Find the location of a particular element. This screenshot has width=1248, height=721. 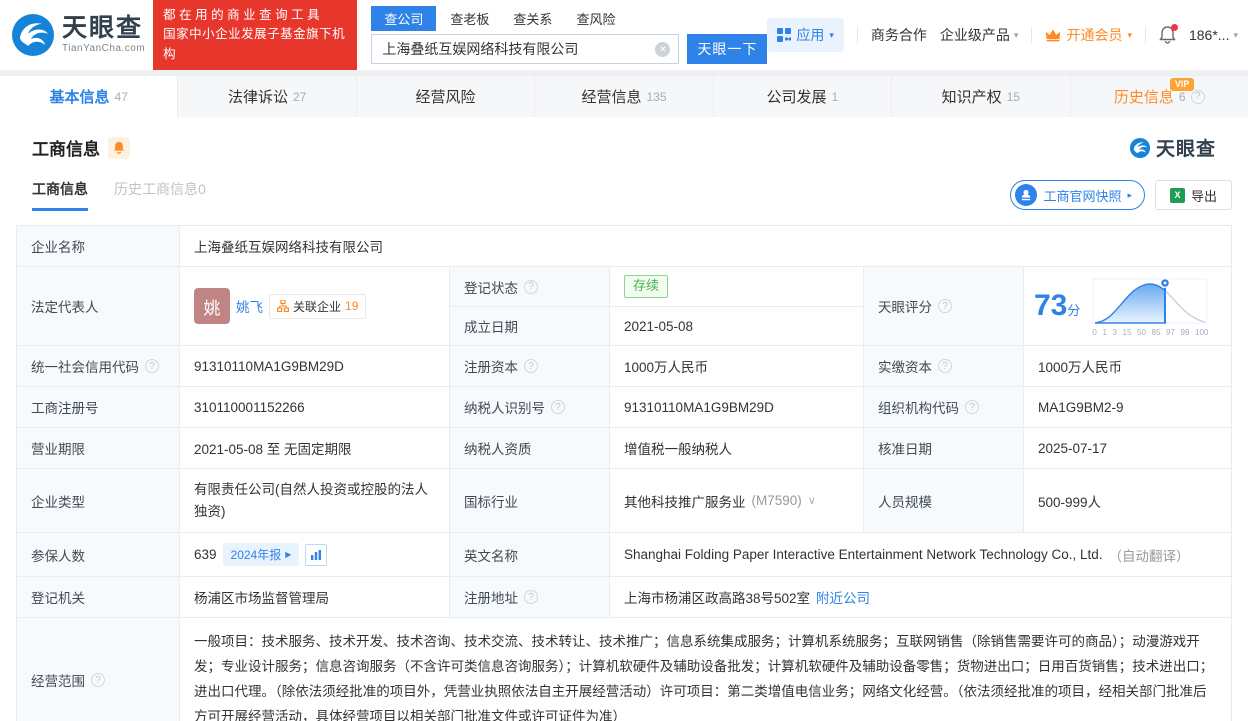

subtab-history-business-info: 历史工商信息0 is located at coordinates (160, 195).